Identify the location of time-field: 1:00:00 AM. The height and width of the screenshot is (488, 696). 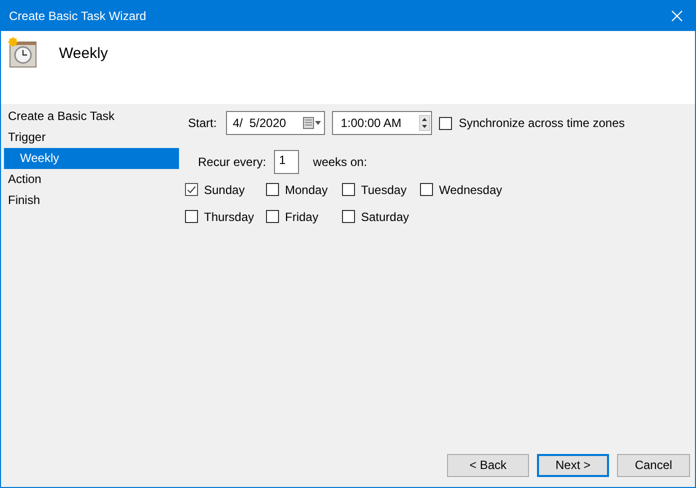
(382, 123).